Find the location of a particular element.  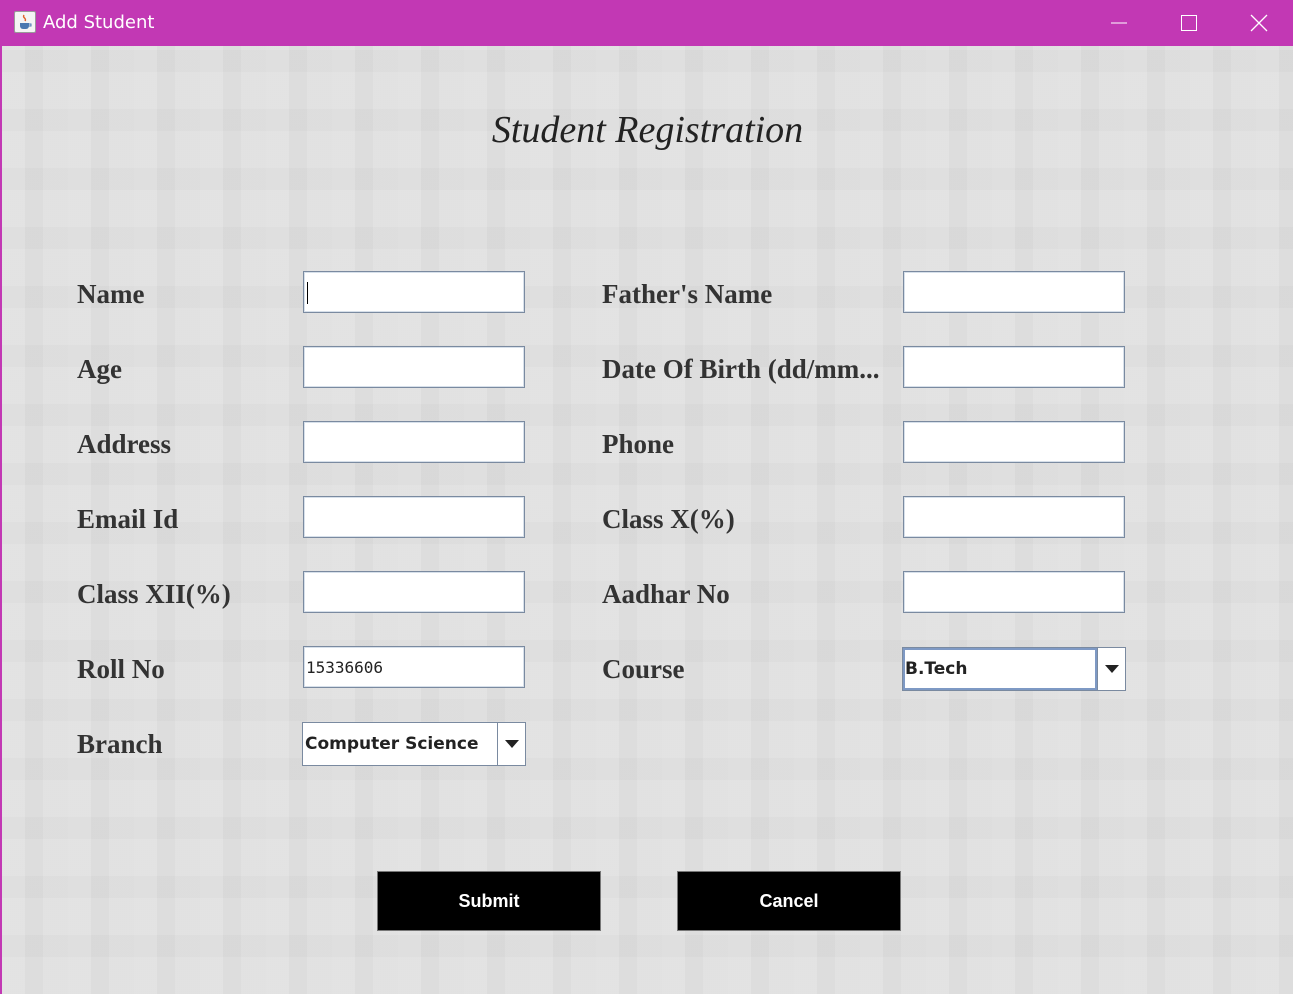

maximize-button is located at coordinates (1189, 23).